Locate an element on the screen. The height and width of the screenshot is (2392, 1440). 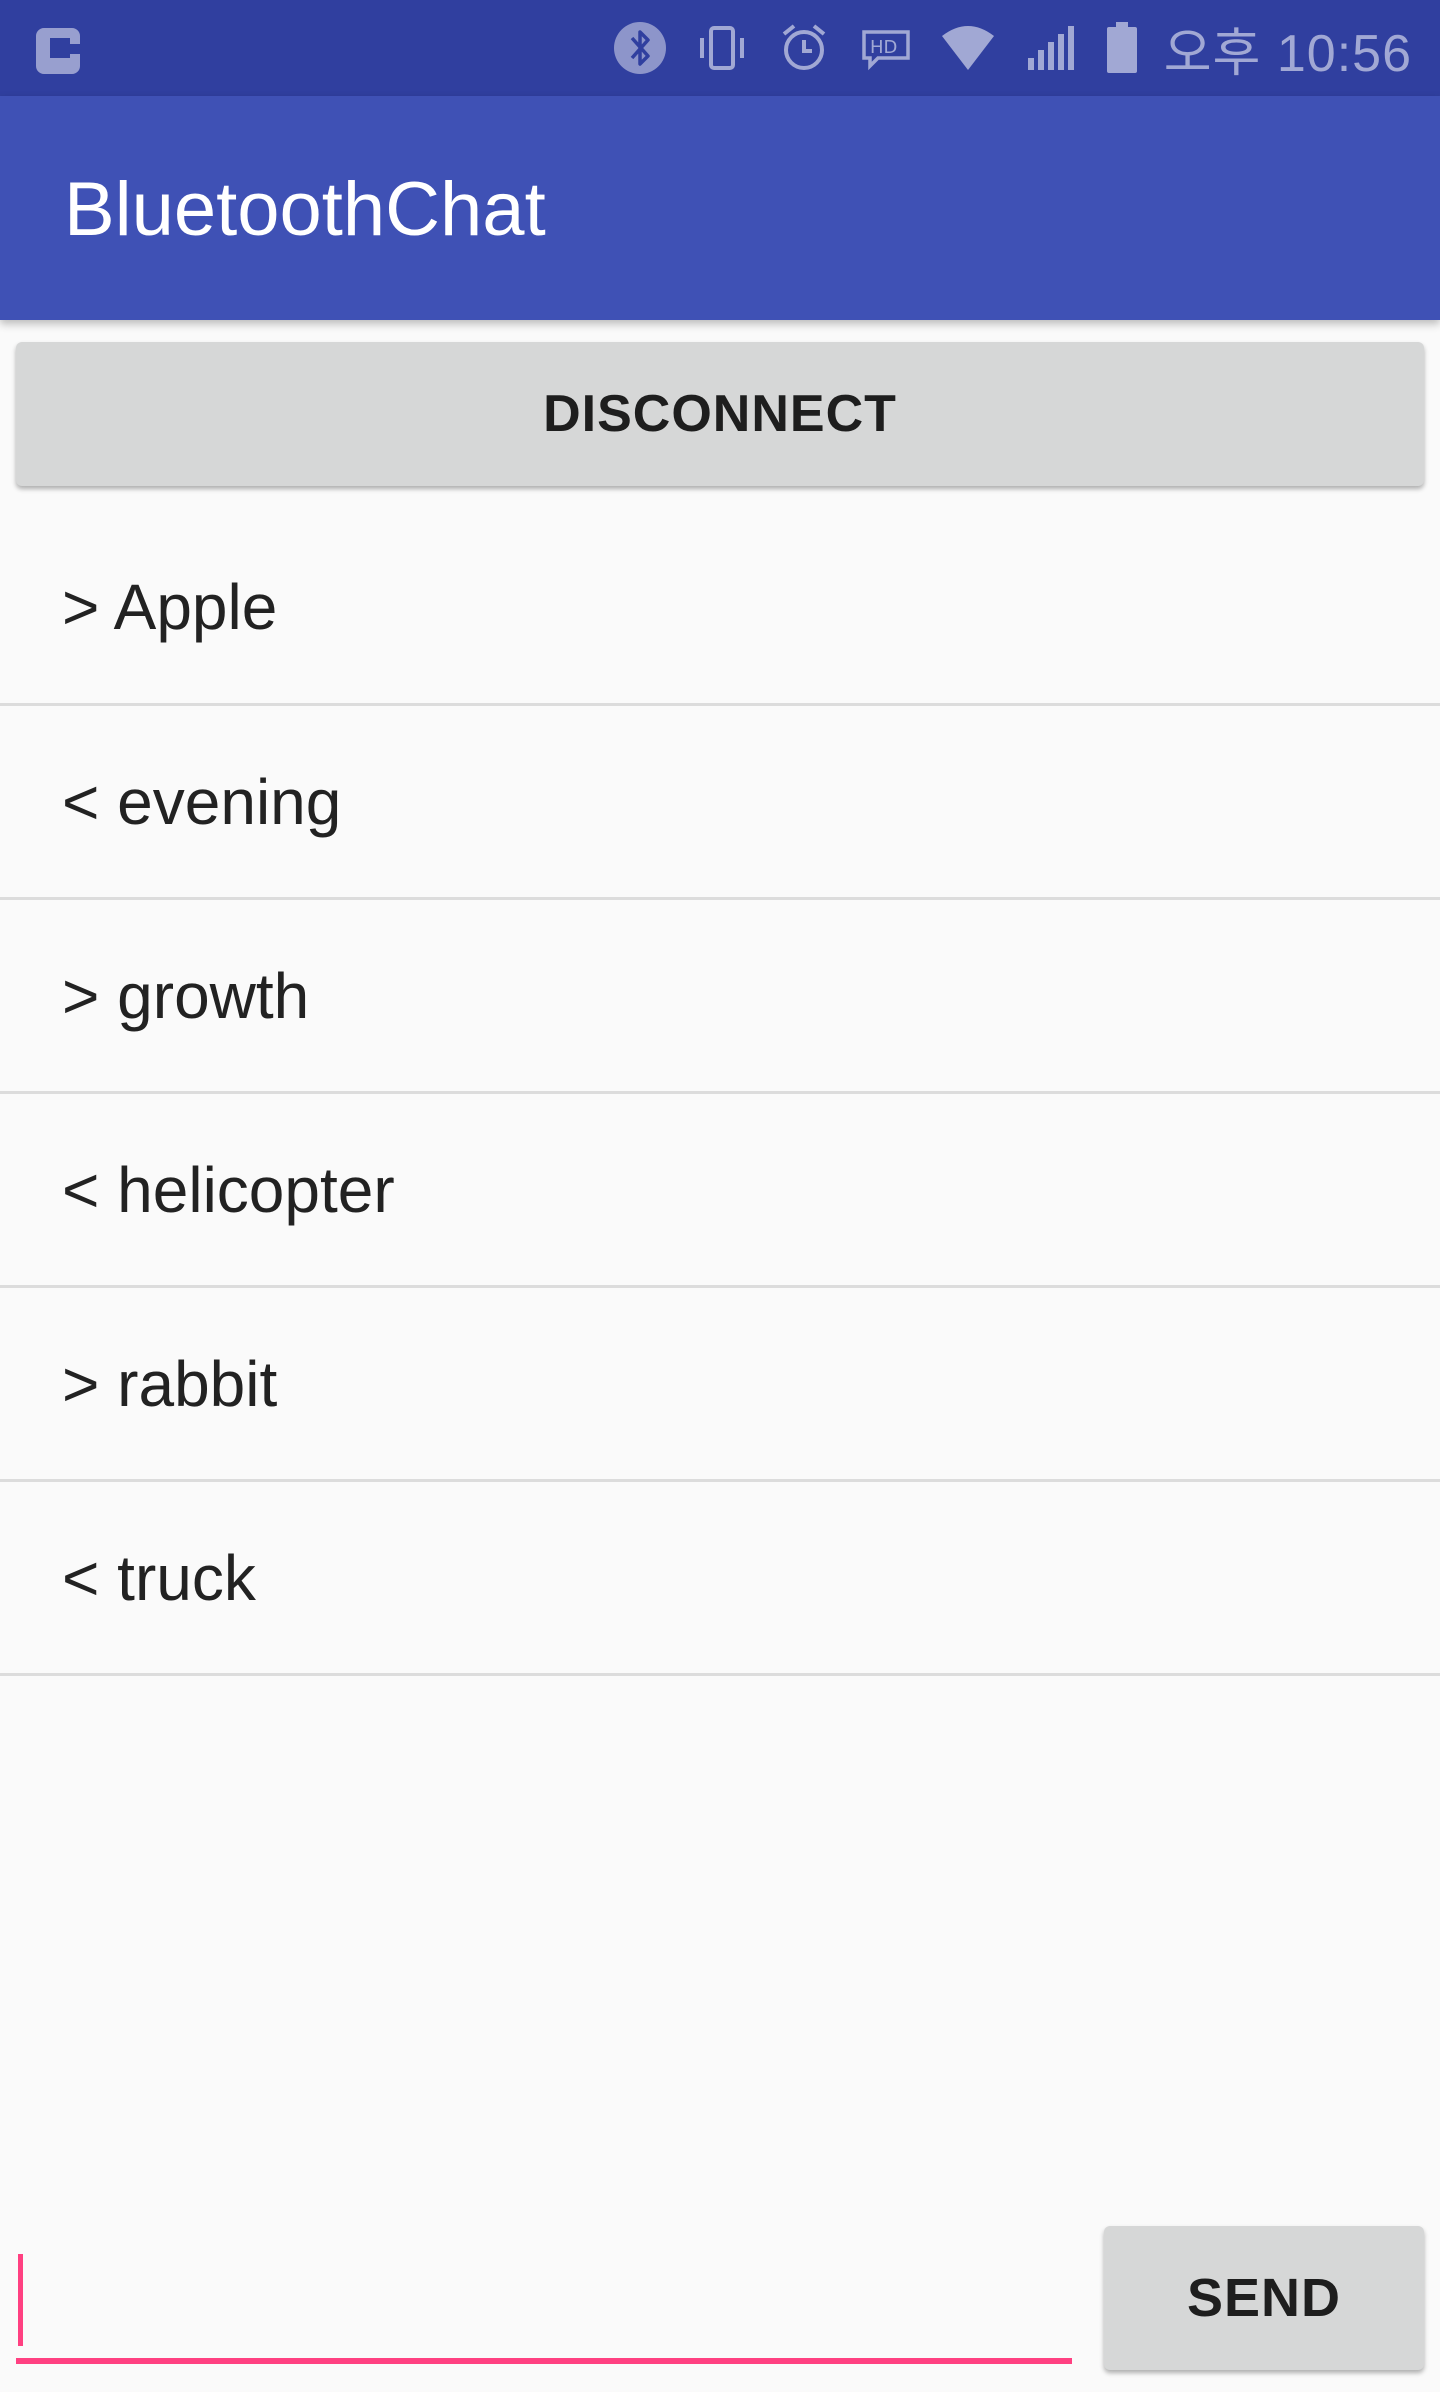
send-button: SEND is located at coordinates (1264, 2298).